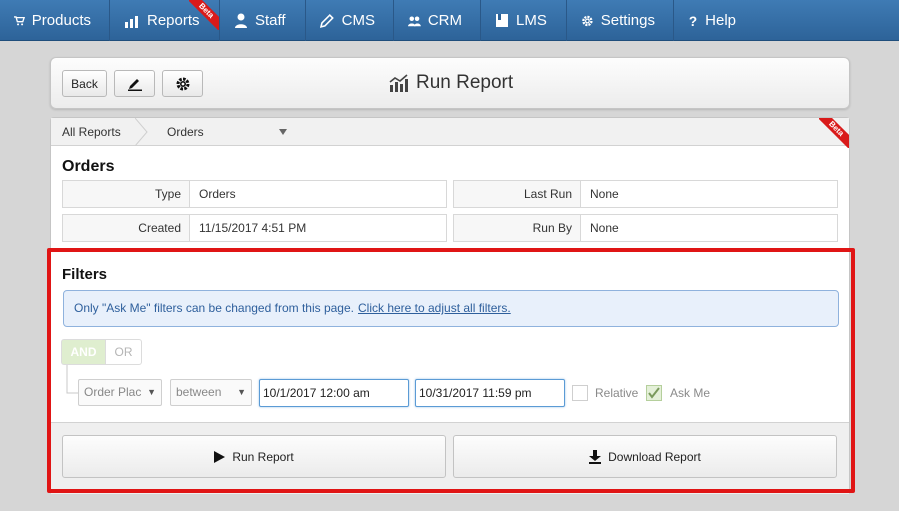 The image size is (899, 511). What do you see at coordinates (165, 20) in the screenshot?
I see `nav-reports: Reports Beta` at bounding box center [165, 20].